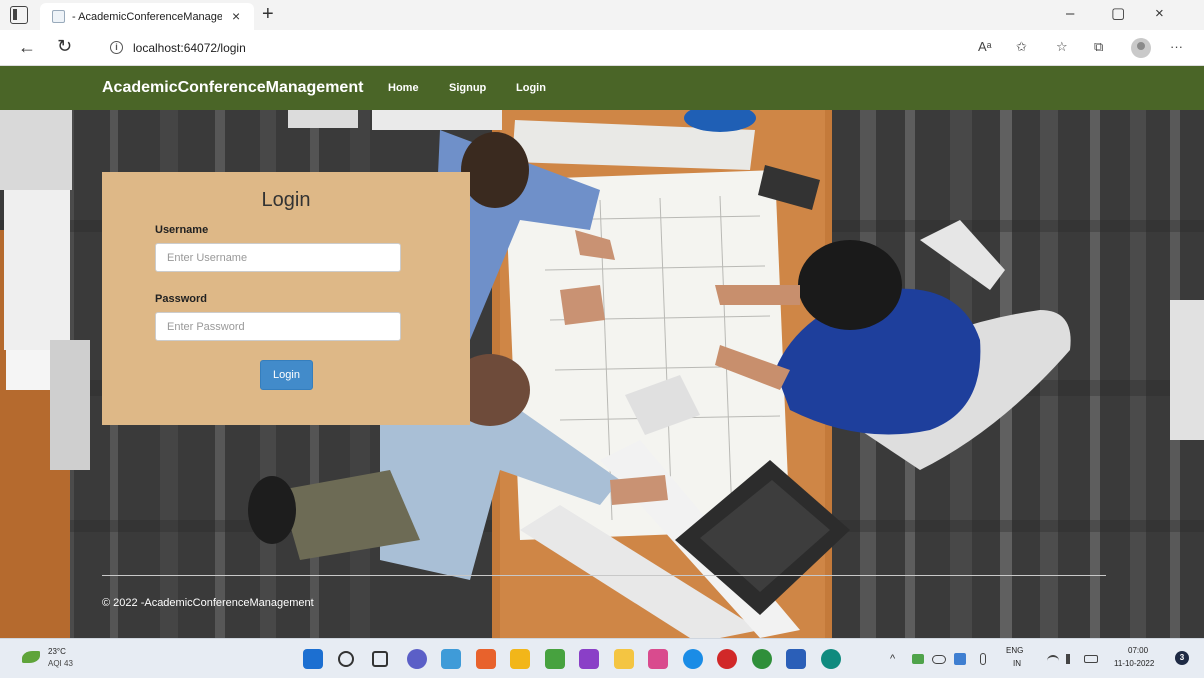 The width and height of the screenshot is (1204, 678). Describe the element at coordinates (116, 47) in the screenshot. I see `site-info-icon: i` at that location.